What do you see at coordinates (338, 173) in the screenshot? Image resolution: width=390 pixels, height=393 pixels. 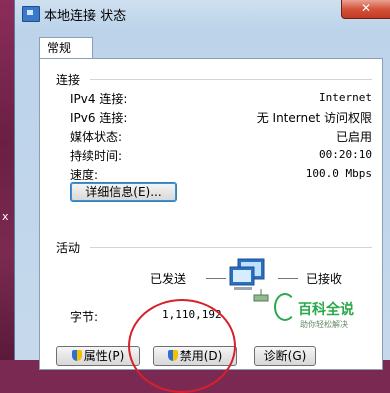 I see `speed-value: 100.0 Mbps` at bounding box center [338, 173].